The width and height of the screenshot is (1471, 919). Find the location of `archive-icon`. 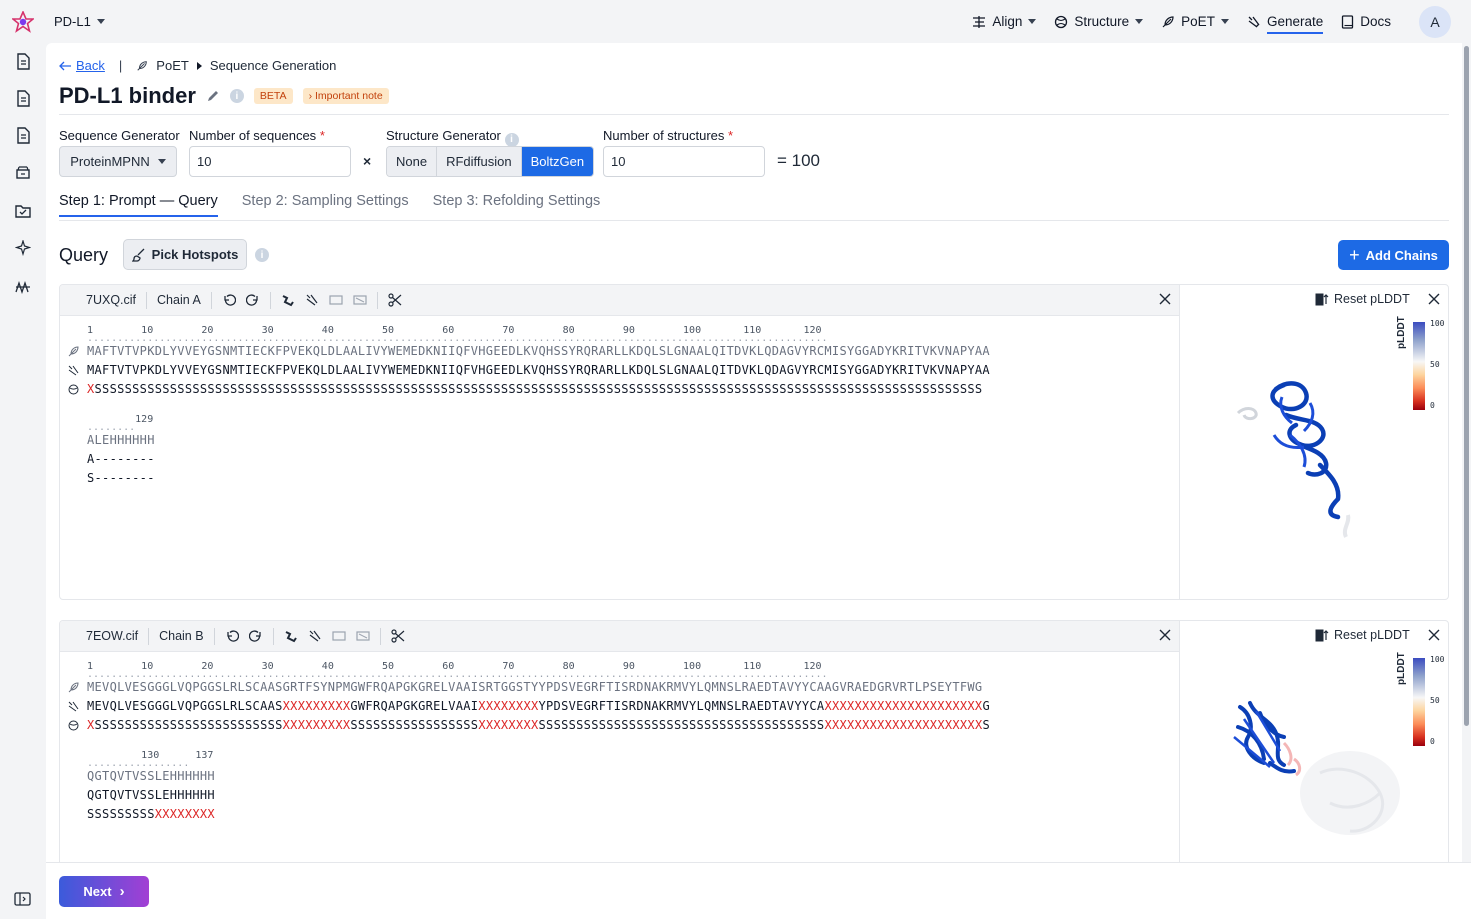

archive-icon is located at coordinates (23, 172).